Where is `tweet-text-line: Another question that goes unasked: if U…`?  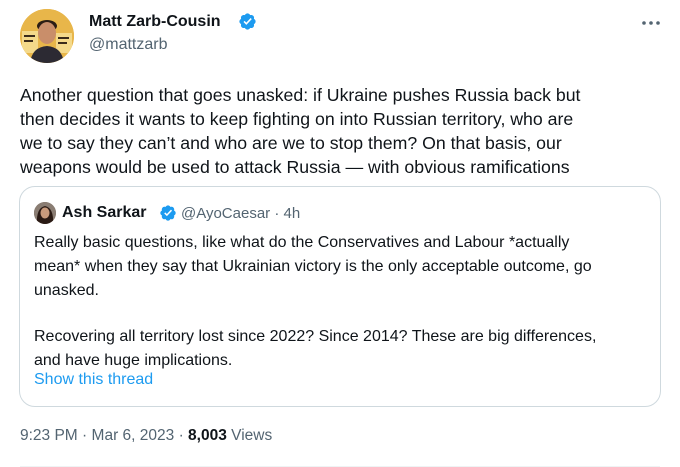
tweet-text-line: Another question that goes unasked: if U… is located at coordinates (300, 95).